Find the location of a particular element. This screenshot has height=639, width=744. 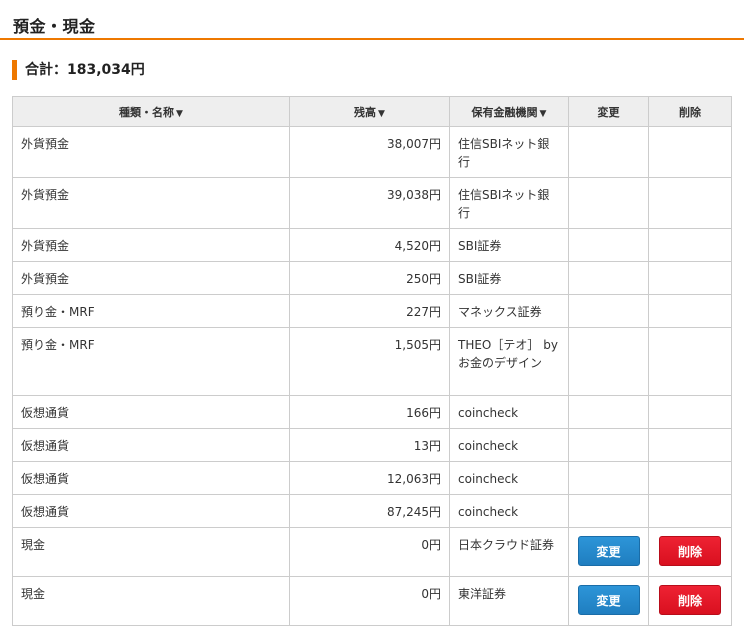

column-header-label: 残高 is located at coordinates (365, 112).